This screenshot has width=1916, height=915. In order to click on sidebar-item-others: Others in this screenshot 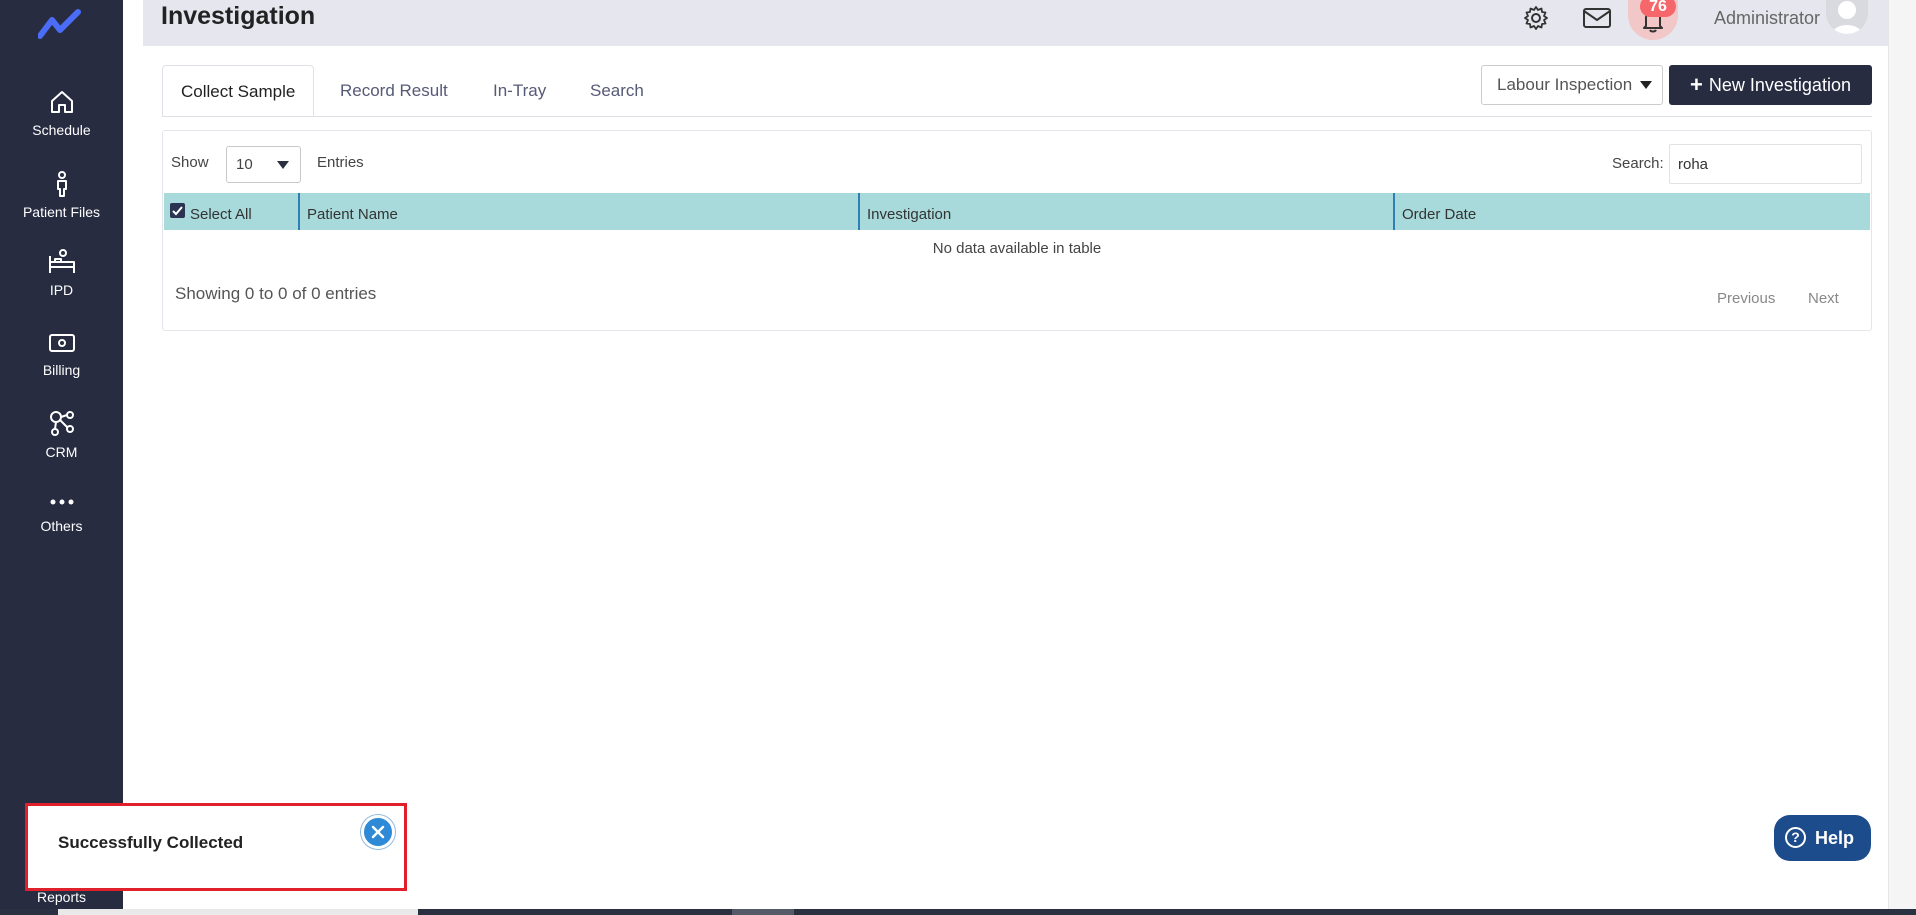, I will do `click(61, 513)`.